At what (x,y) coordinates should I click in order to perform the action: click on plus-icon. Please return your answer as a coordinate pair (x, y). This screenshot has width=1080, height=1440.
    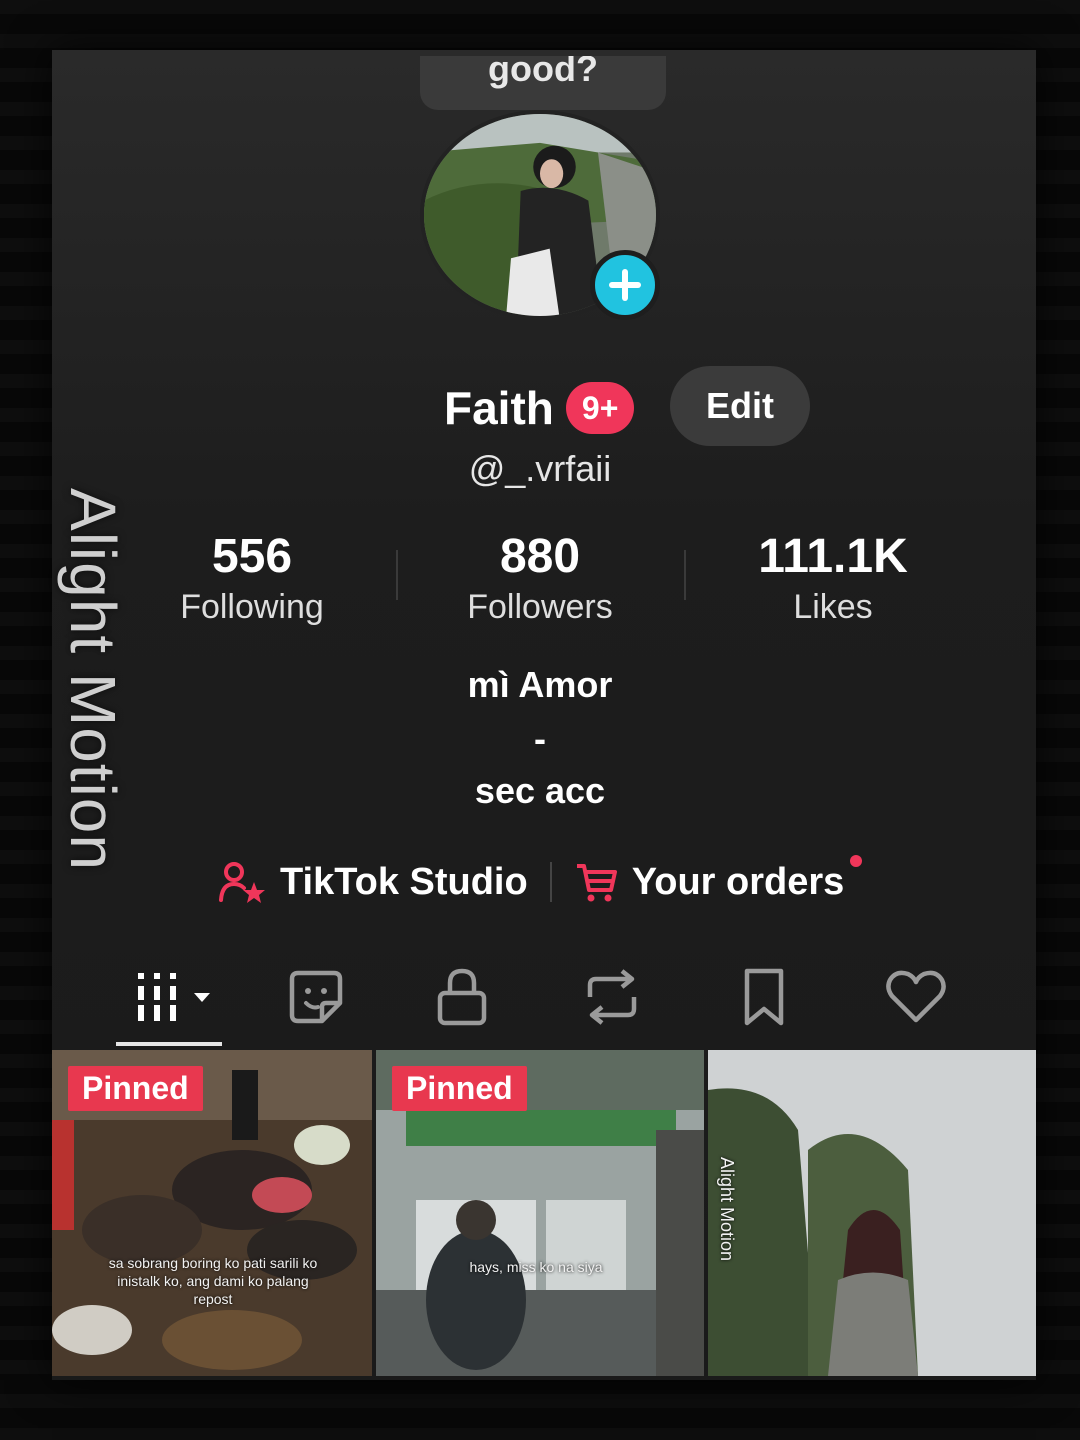
    Looking at the image, I should click on (625, 285).